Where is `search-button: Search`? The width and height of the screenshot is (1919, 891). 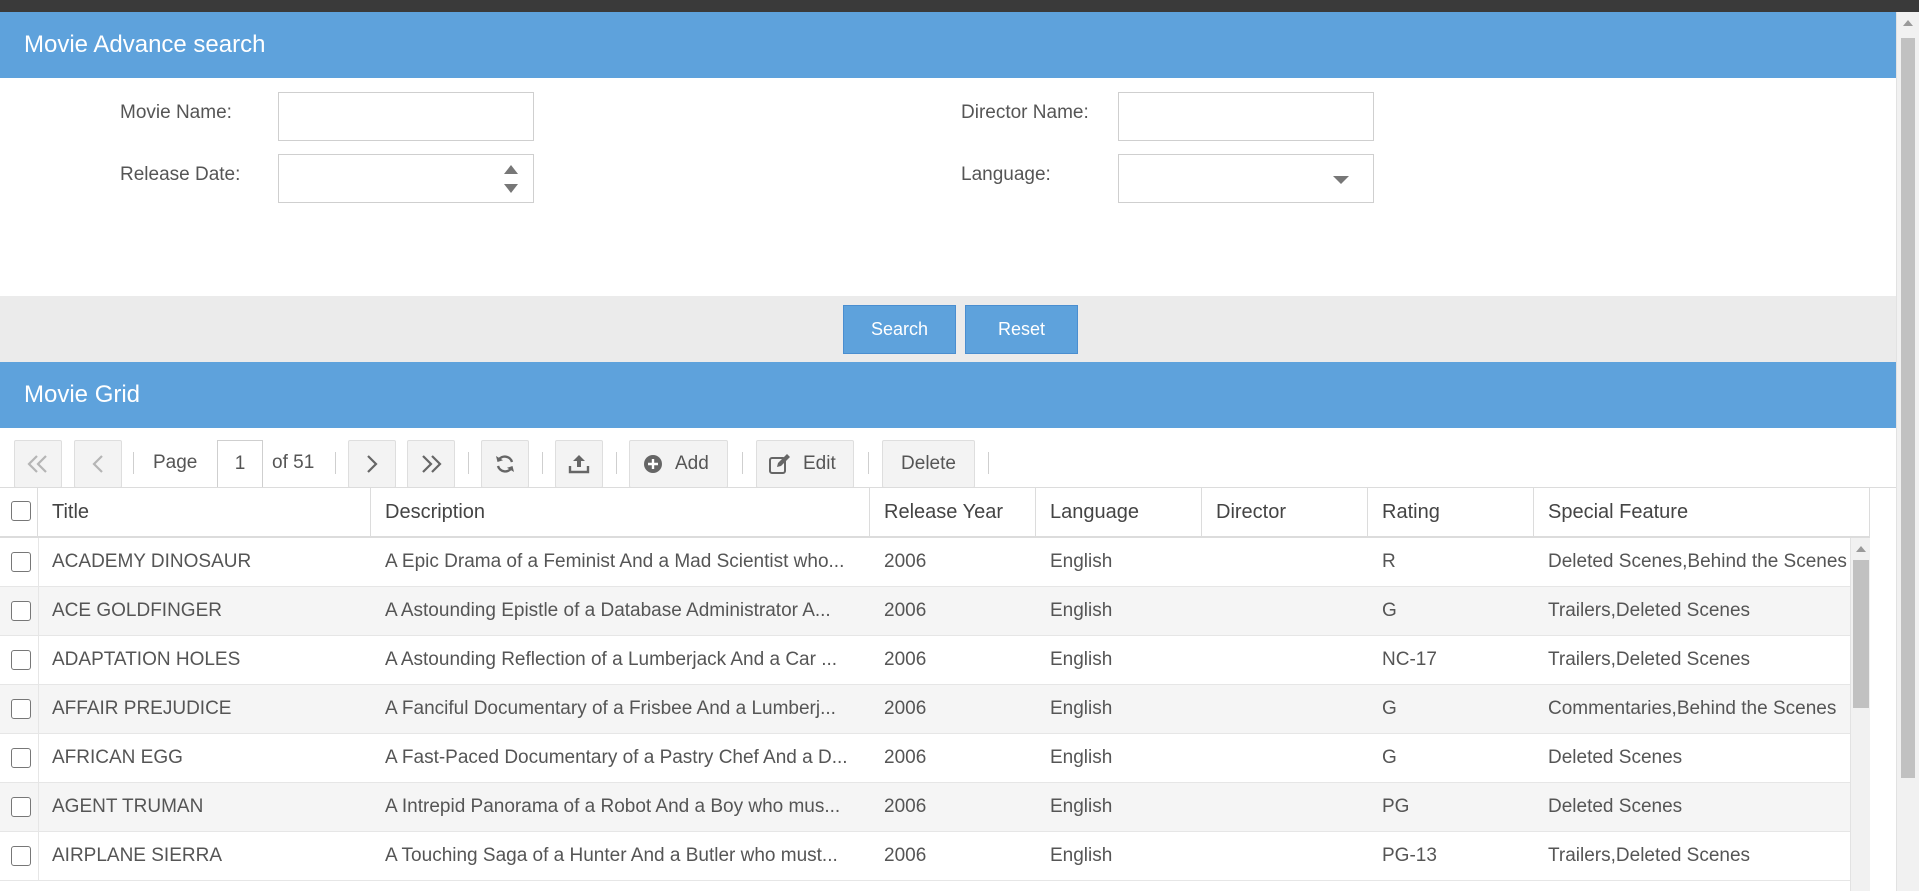
search-button: Search is located at coordinates (899, 329).